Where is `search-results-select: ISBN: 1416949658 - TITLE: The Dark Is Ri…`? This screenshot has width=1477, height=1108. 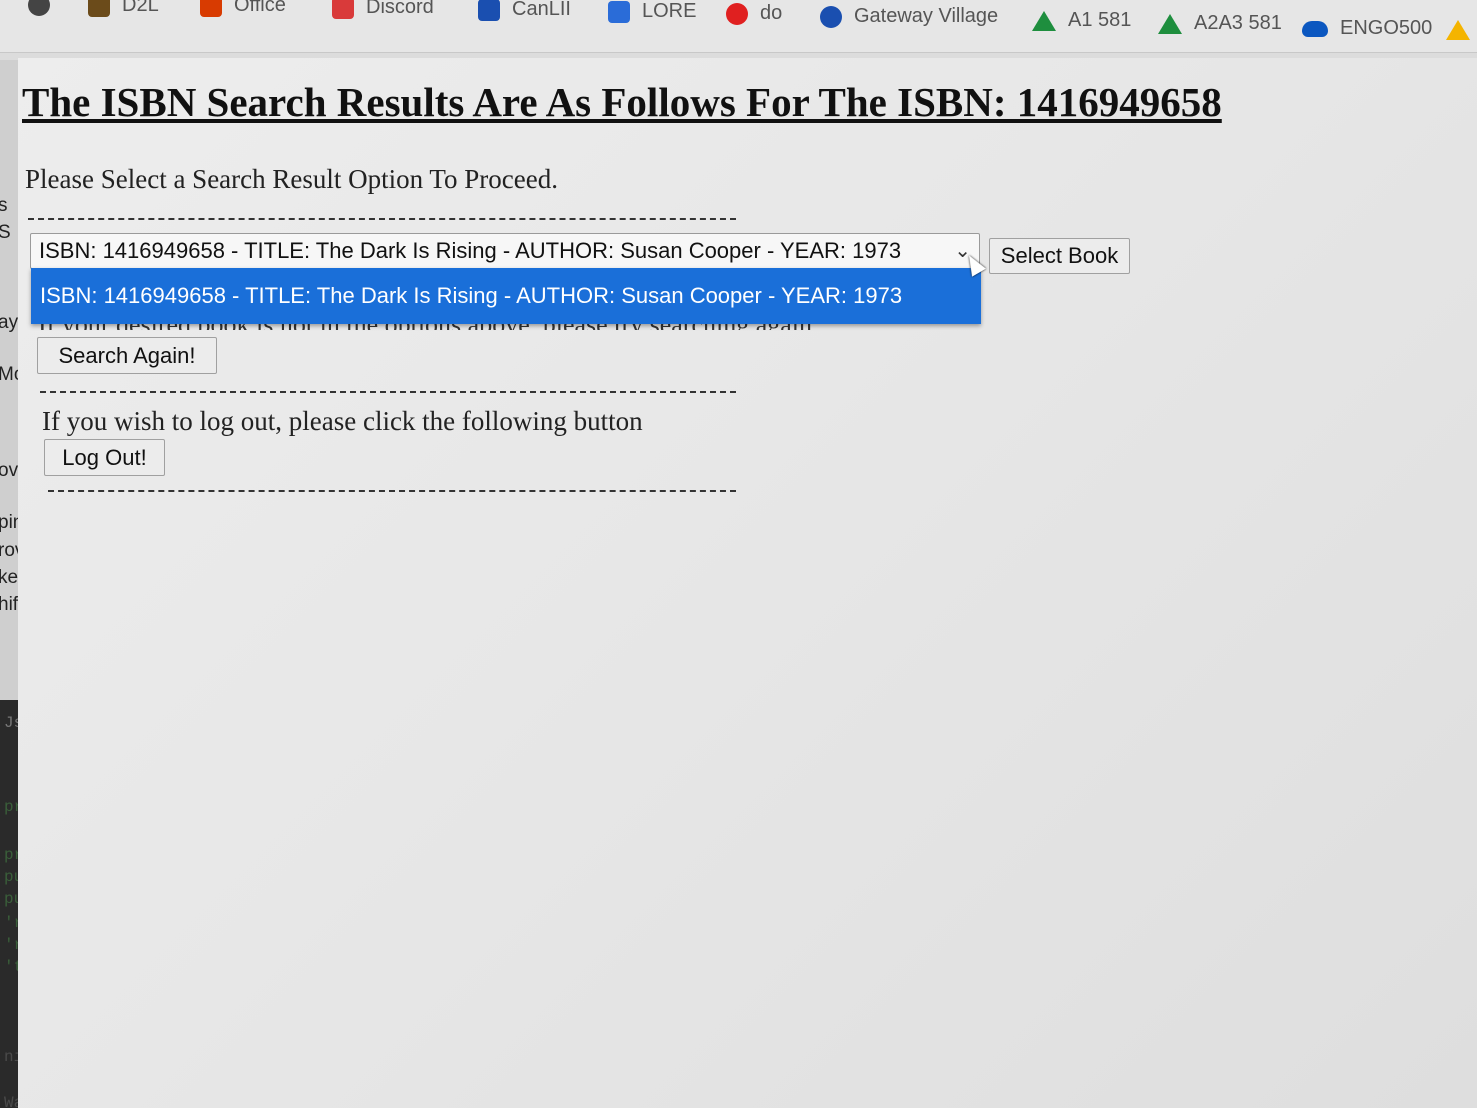 search-results-select: ISBN: 1416949658 - TITLE: The Dark Is Ri… is located at coordinates (505, 251).